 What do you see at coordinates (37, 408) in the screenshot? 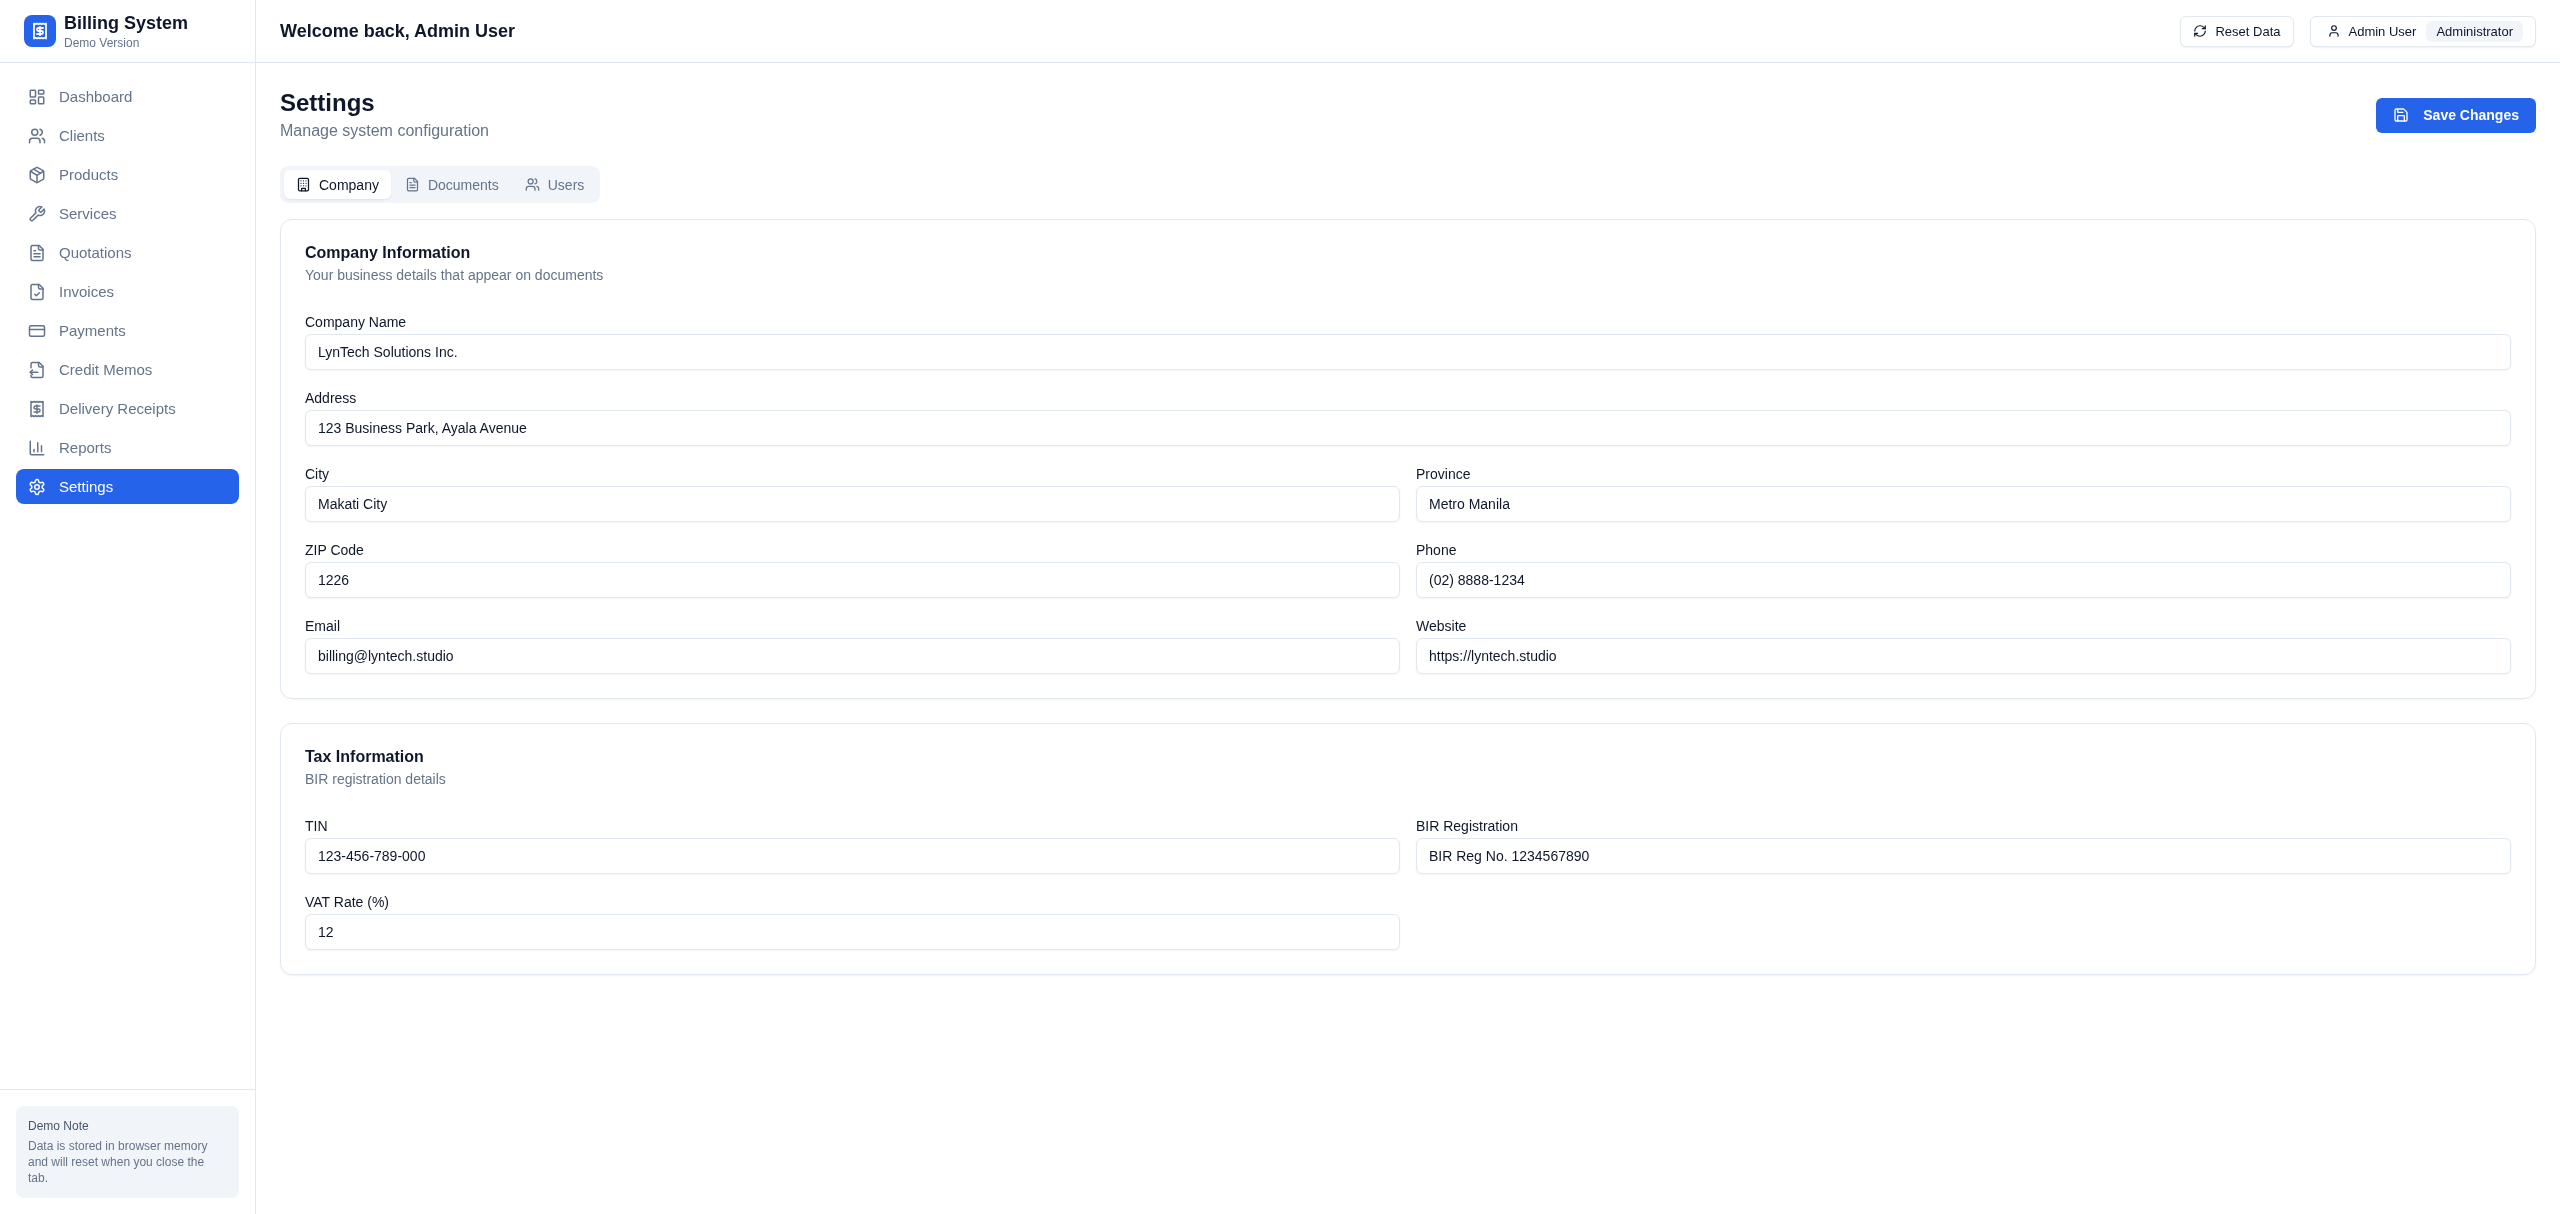
I see `receipt-icon` at bounding box center [37, 408].